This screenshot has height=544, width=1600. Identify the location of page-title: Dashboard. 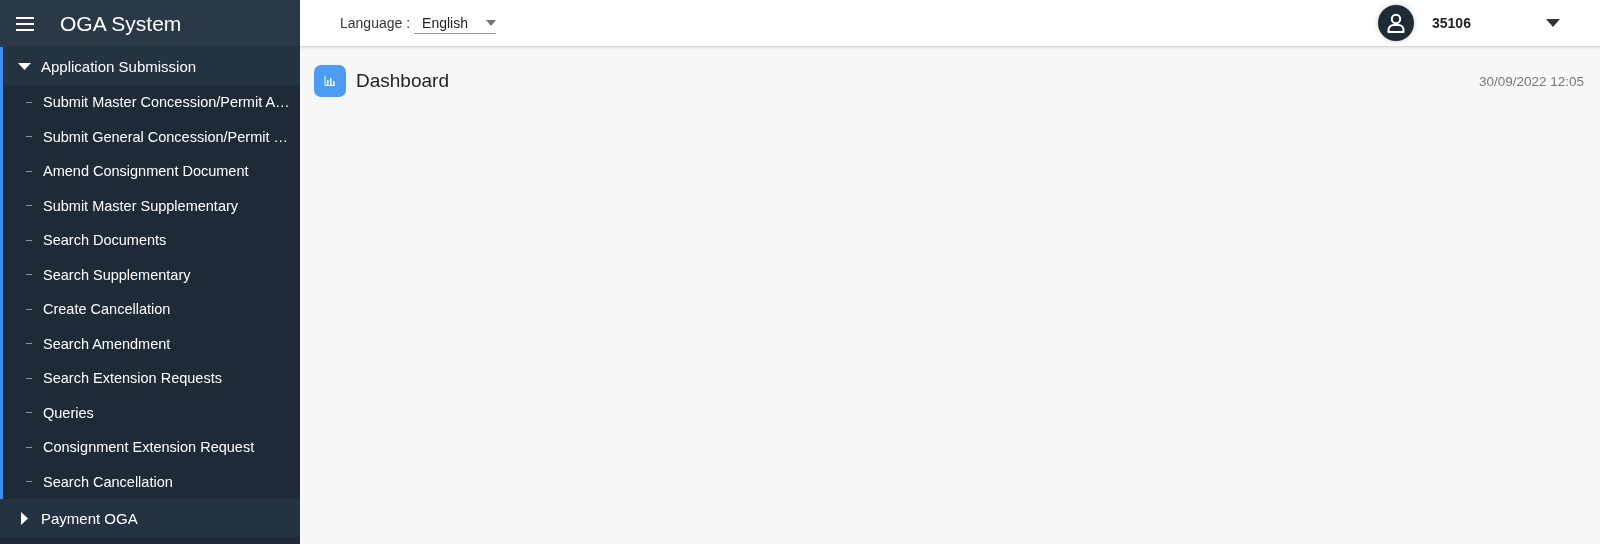
(402, 81).